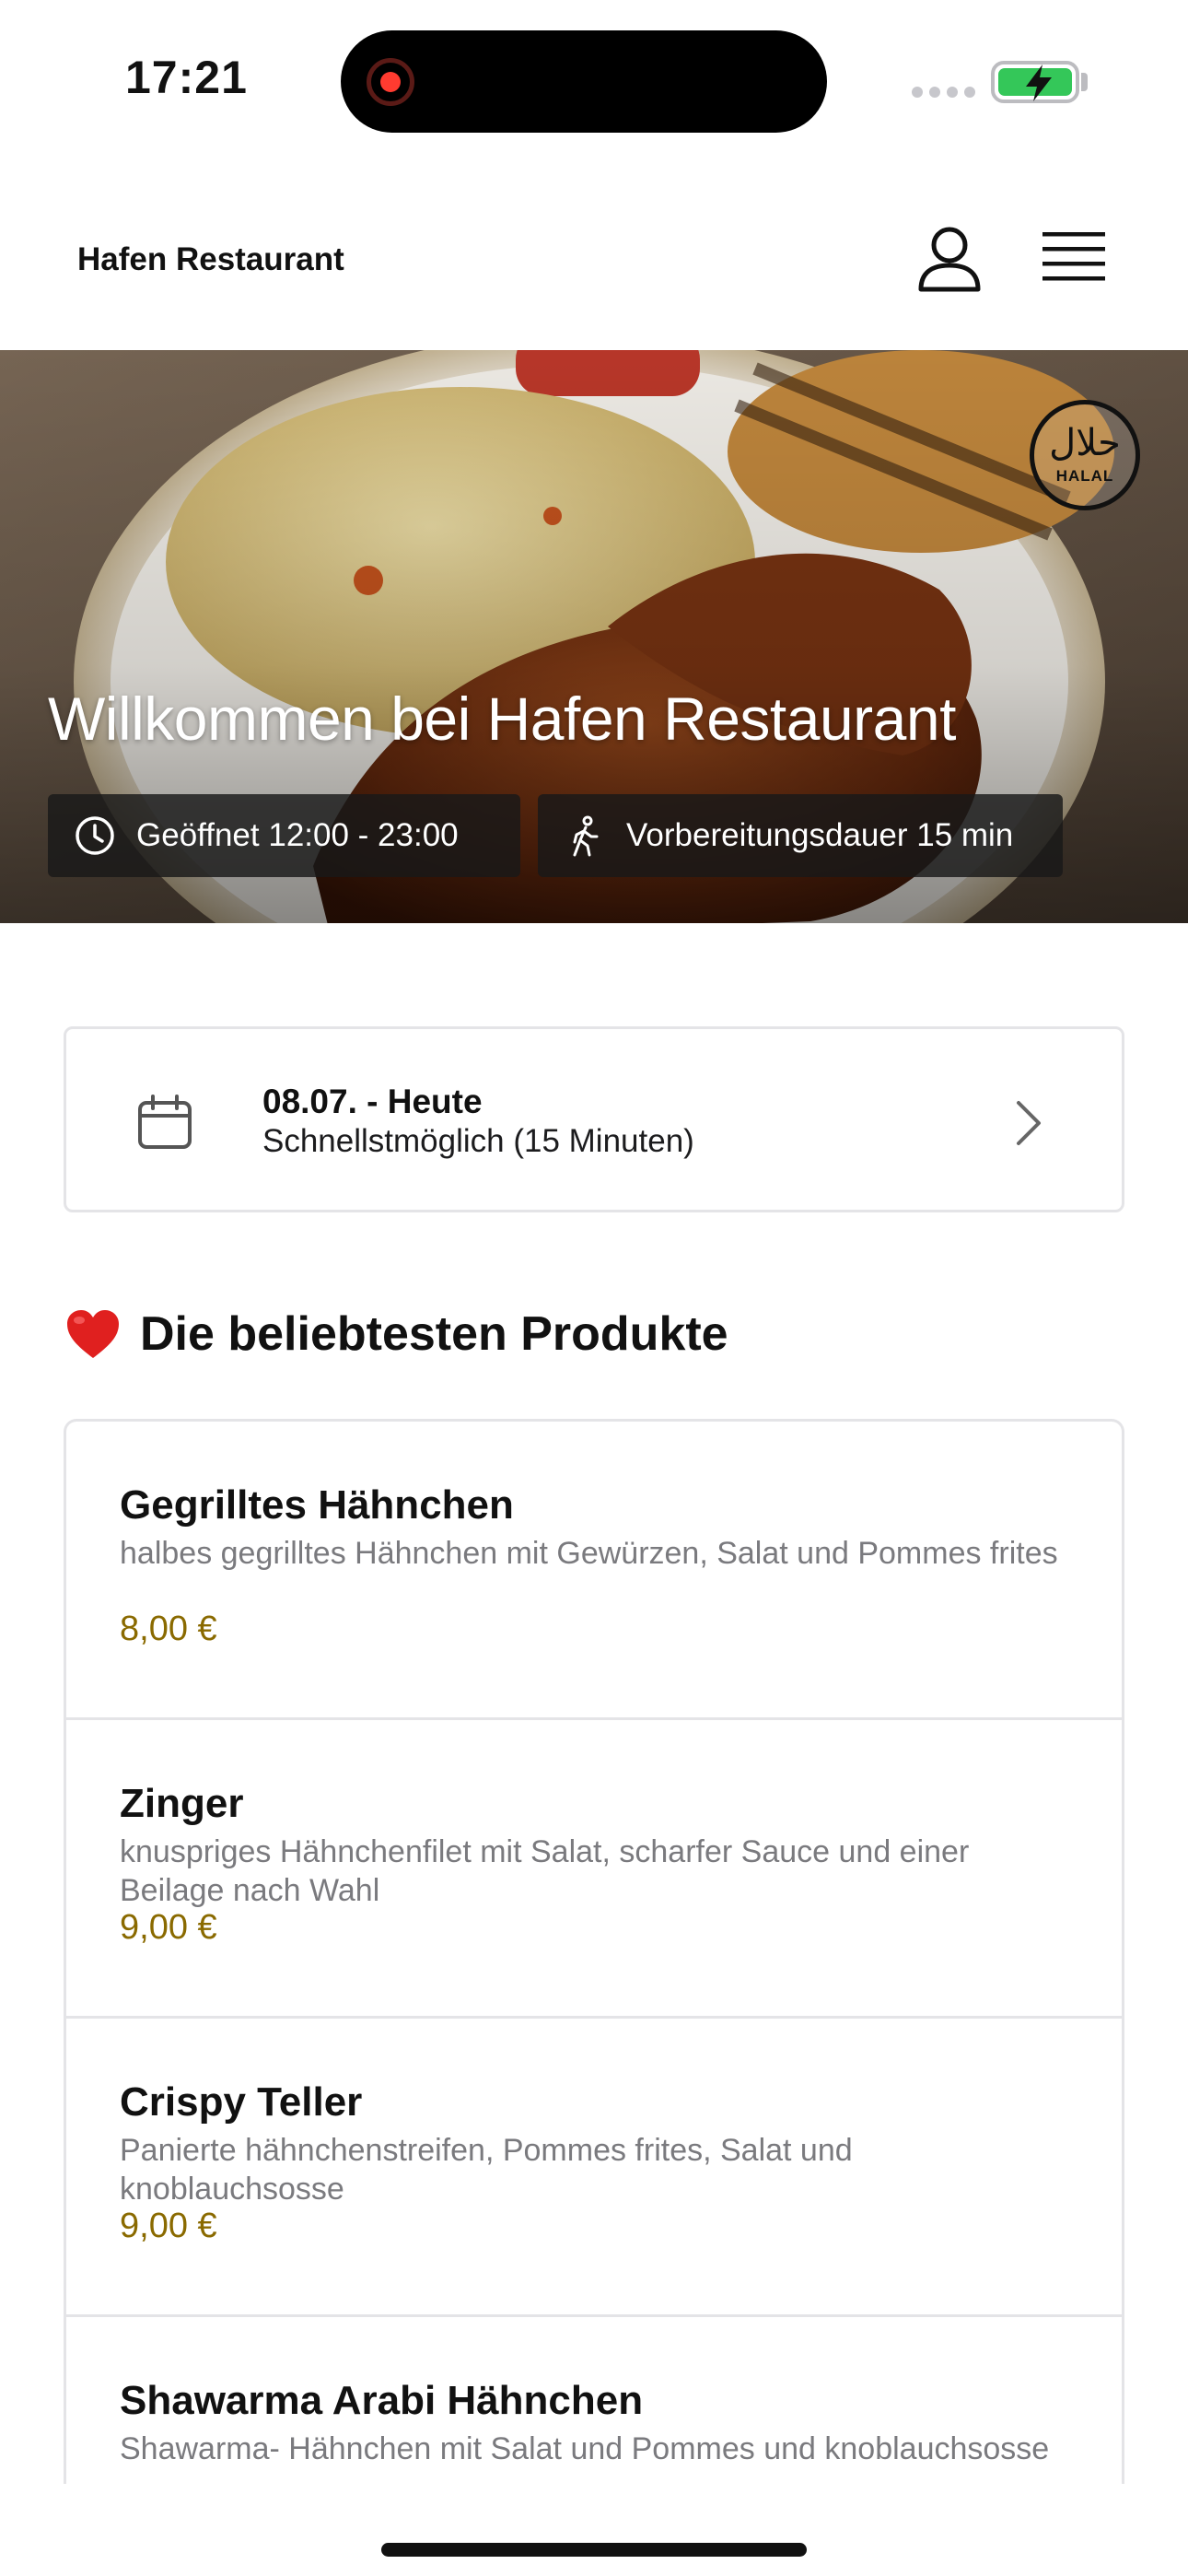 The height and width of the screenshot is (2576, 1188). What do you see at coordinates (210, 259) in the screenshot?
I see `restaurant-name: Hafen Restaurant` at bounding box center [210, 259].